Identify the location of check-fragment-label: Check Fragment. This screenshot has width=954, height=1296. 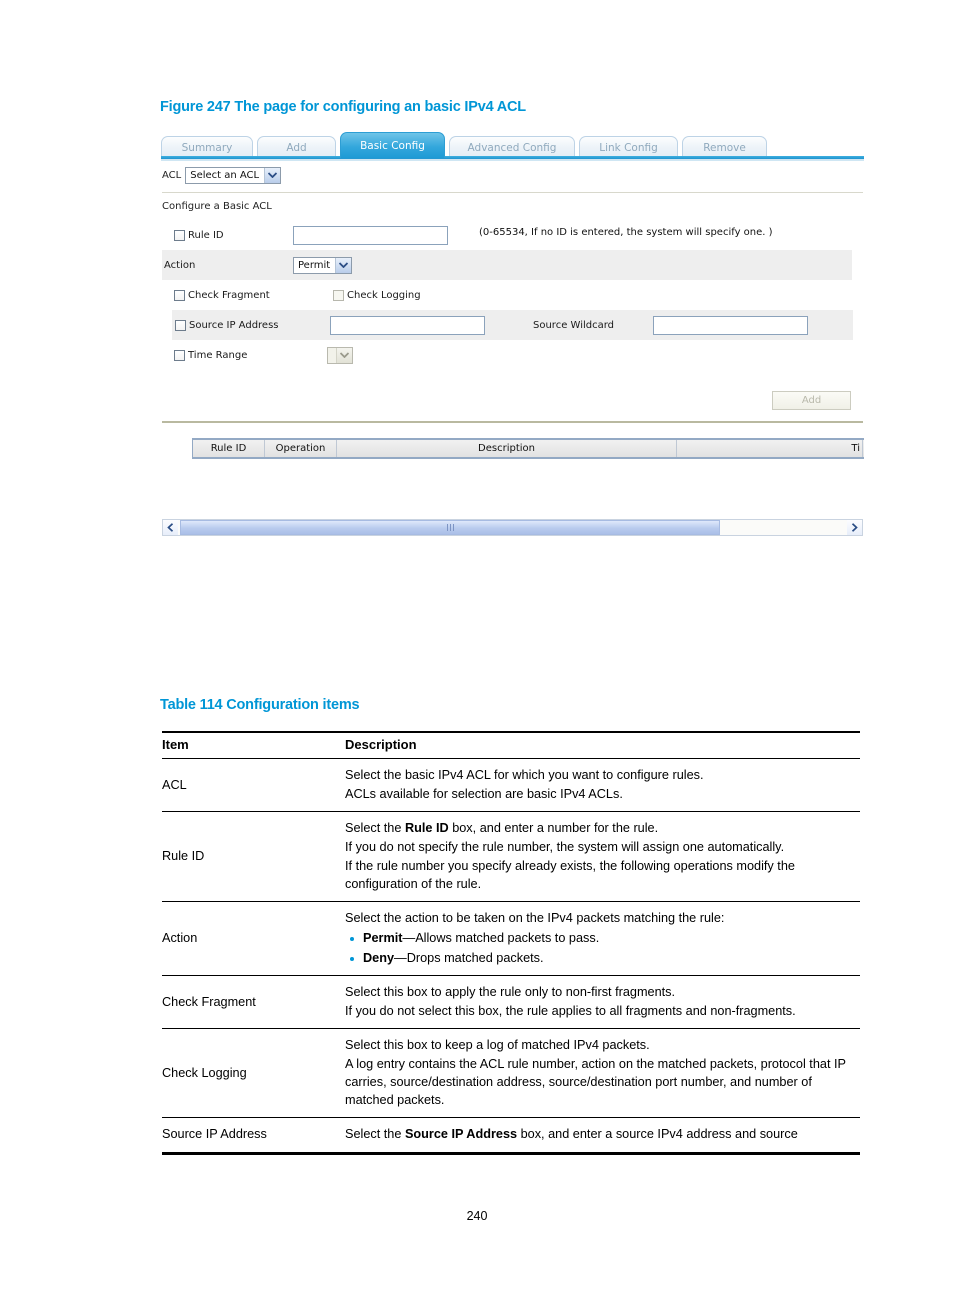
(229, 295).